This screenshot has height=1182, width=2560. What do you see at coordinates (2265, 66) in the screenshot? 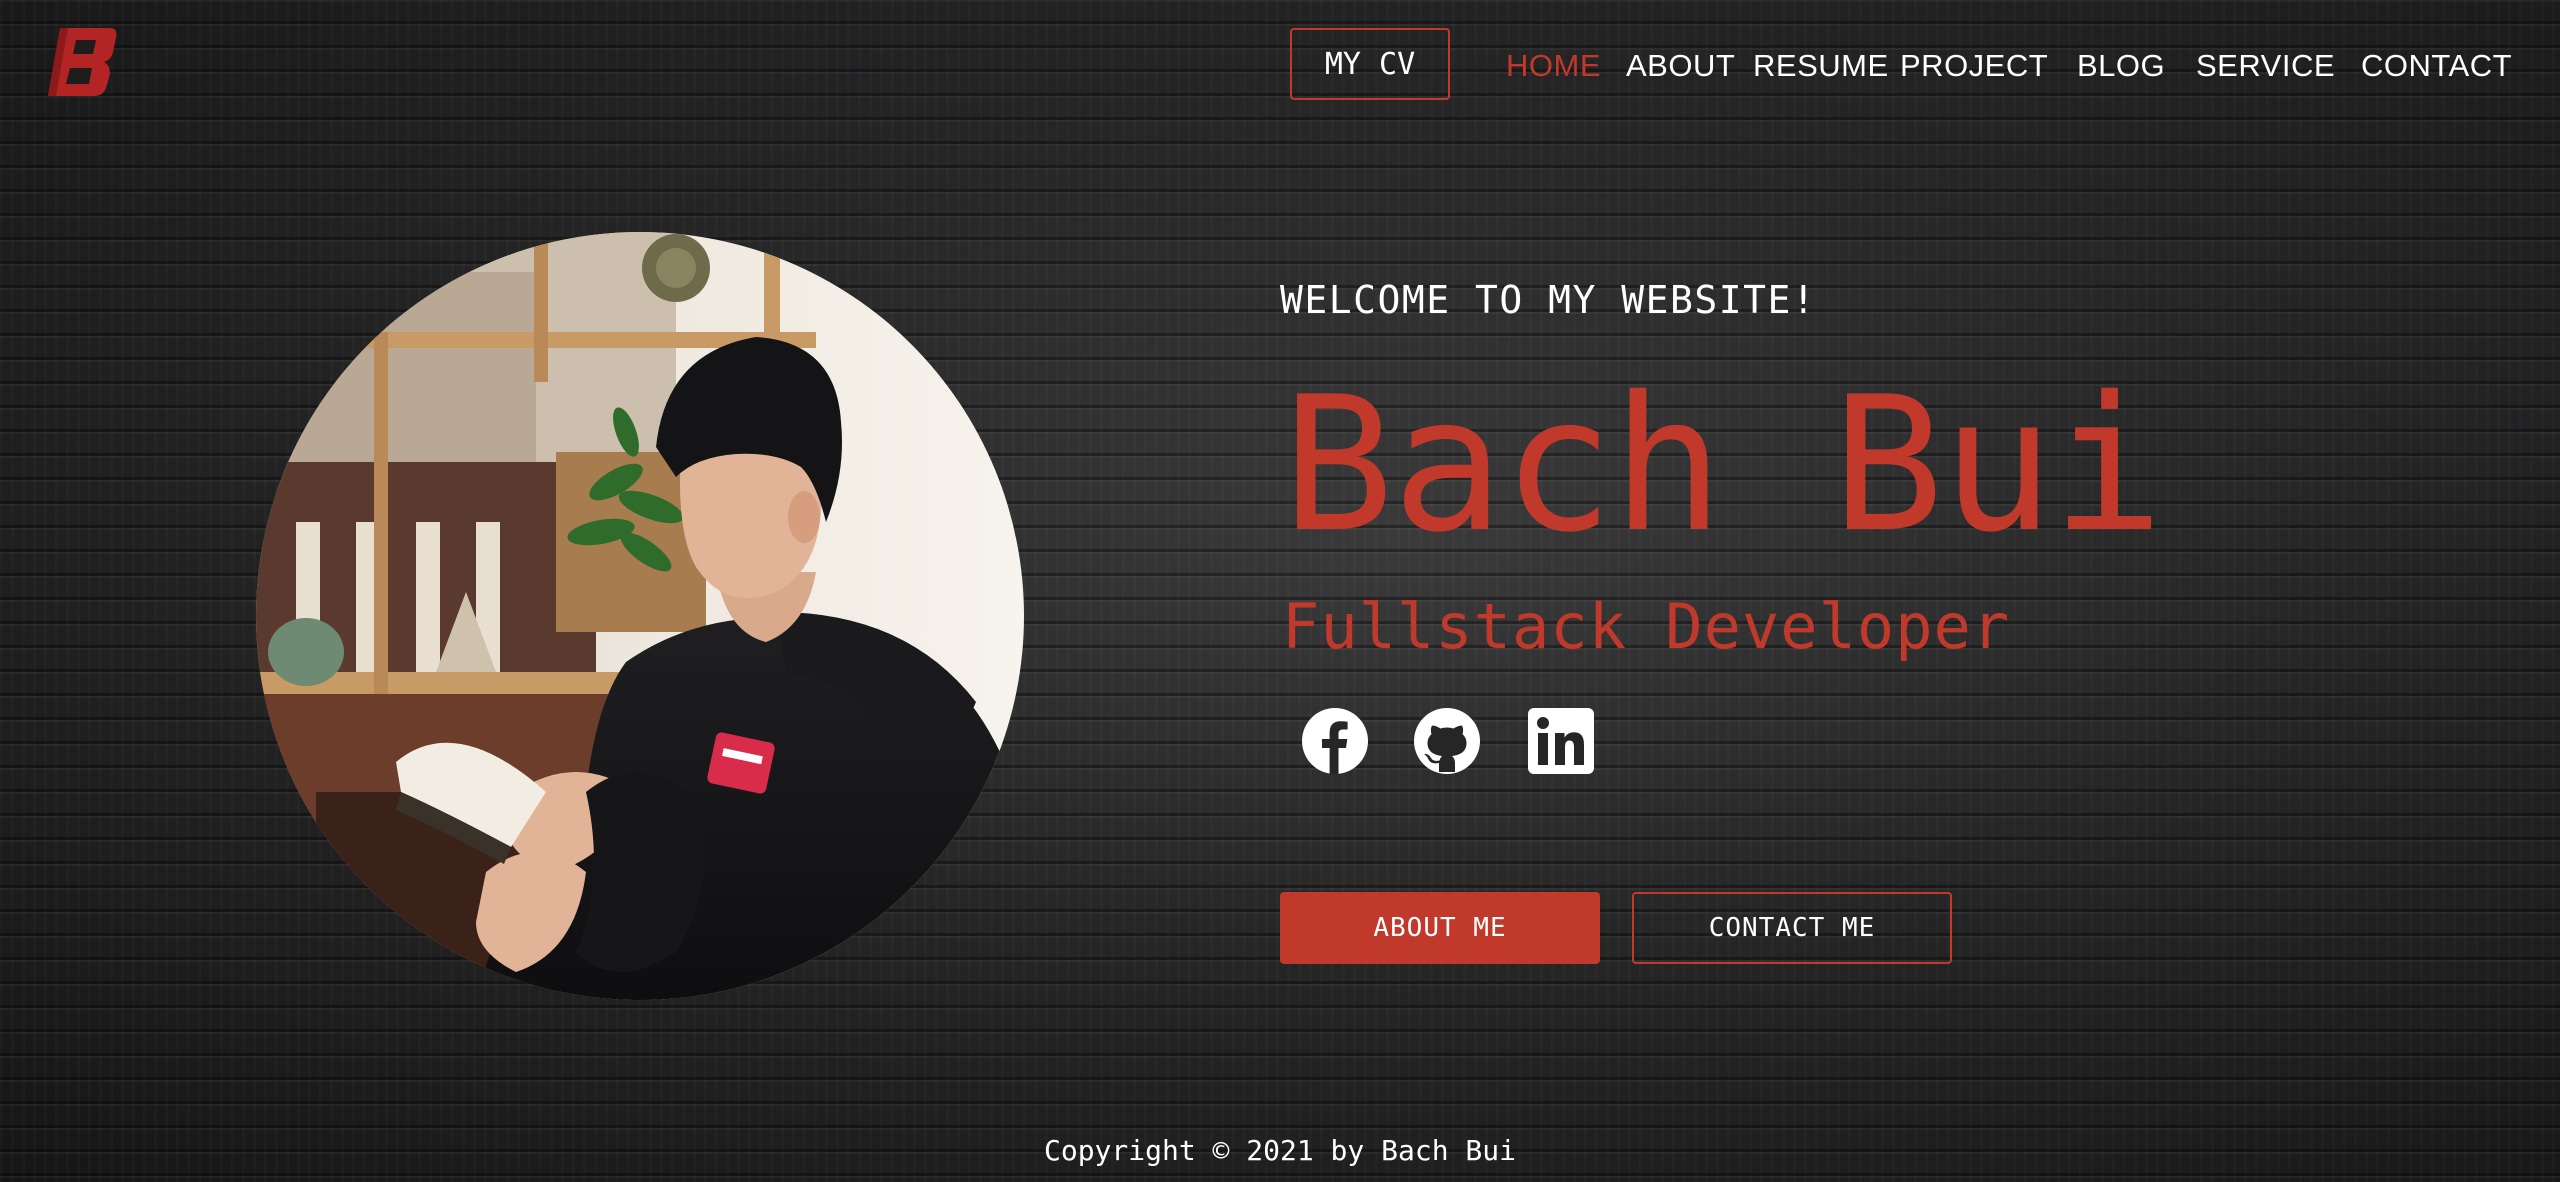
I see `nav-item-service: SERVICE` at bounding box center [2265, 66].